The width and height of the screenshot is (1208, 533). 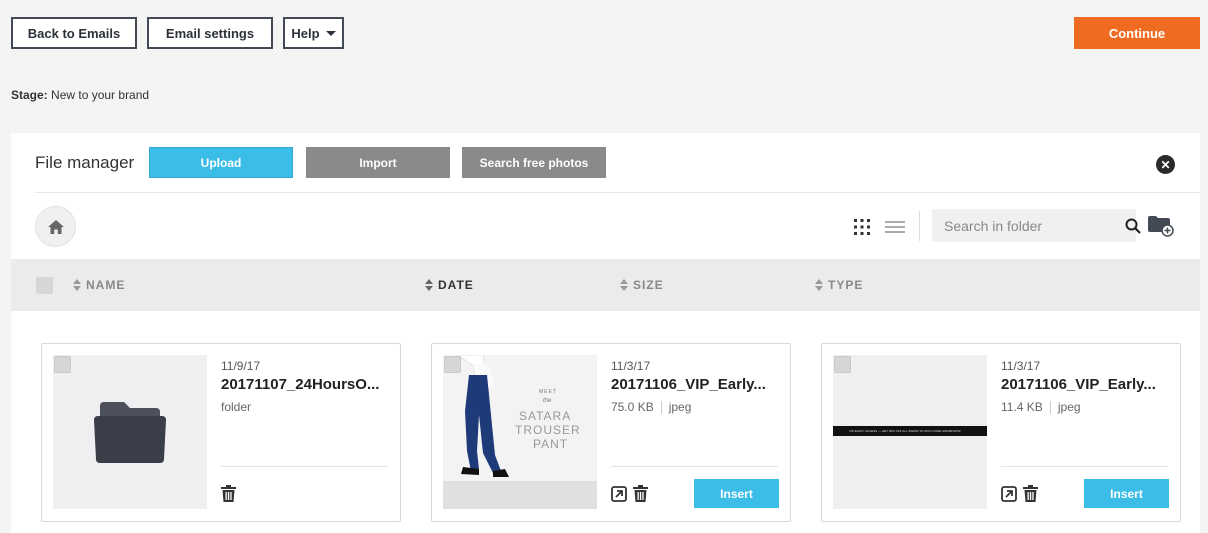 I want to click on column-name: NAME, so click(x=99, y=285).